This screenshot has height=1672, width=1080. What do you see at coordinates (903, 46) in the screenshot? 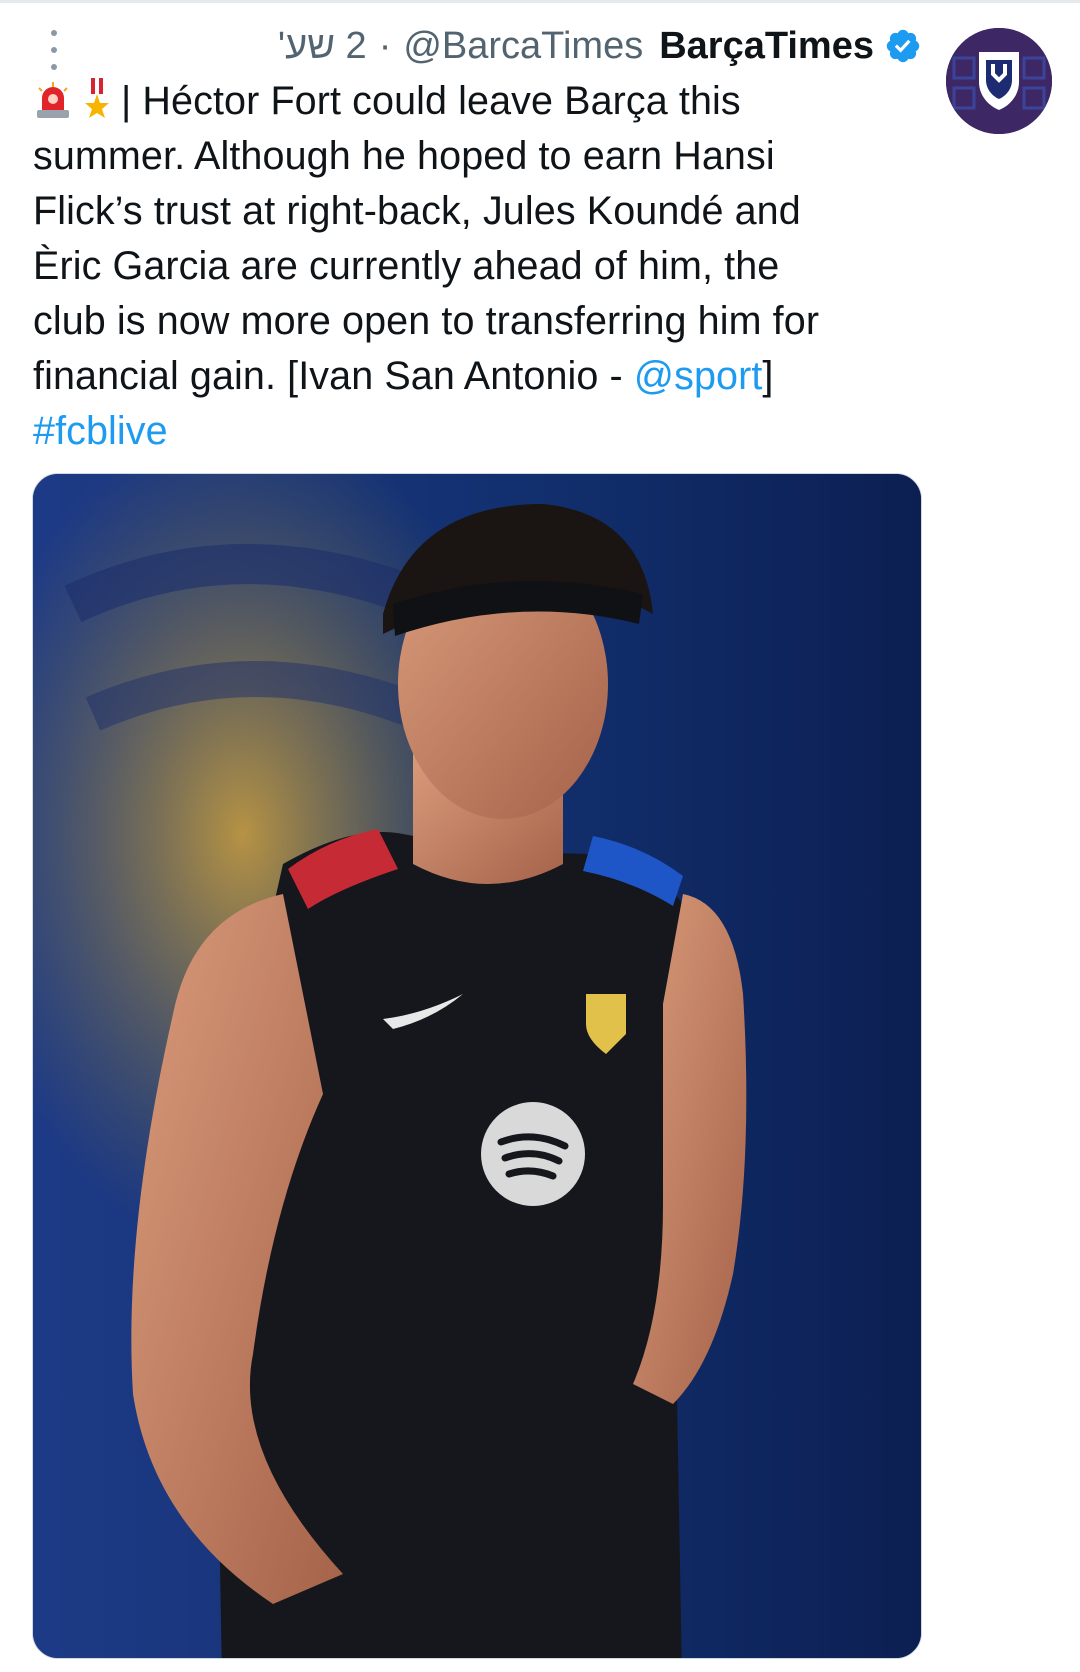
I see `verified-badge-icon` at bounding box center [903, 46].